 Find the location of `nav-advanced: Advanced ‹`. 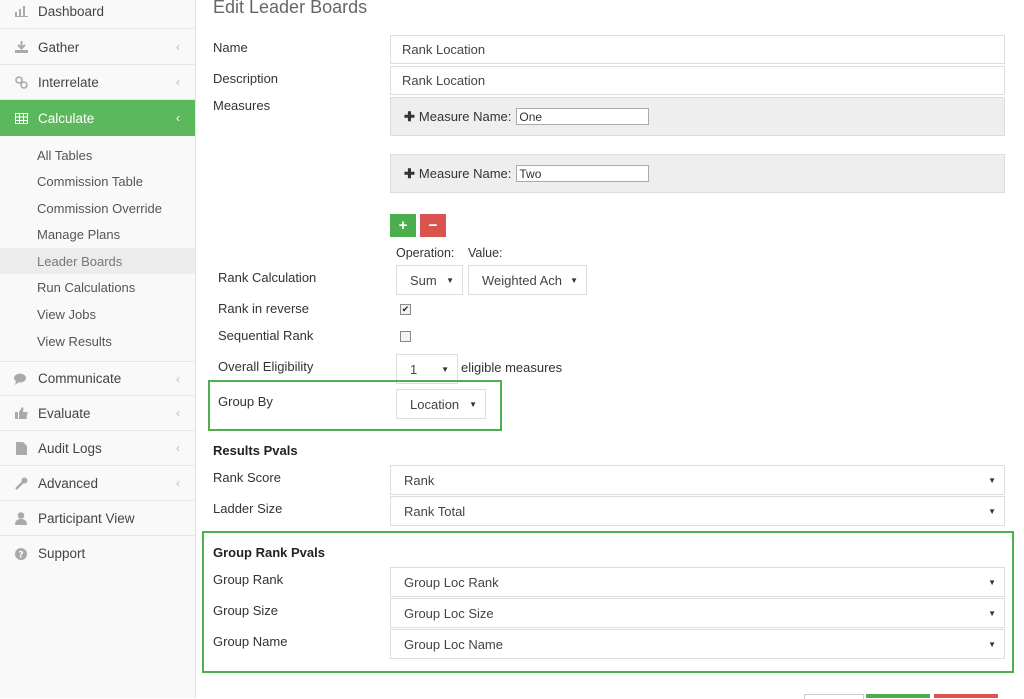

nav-advanced: Advanced ‹ is located at coordinates (97, 483).